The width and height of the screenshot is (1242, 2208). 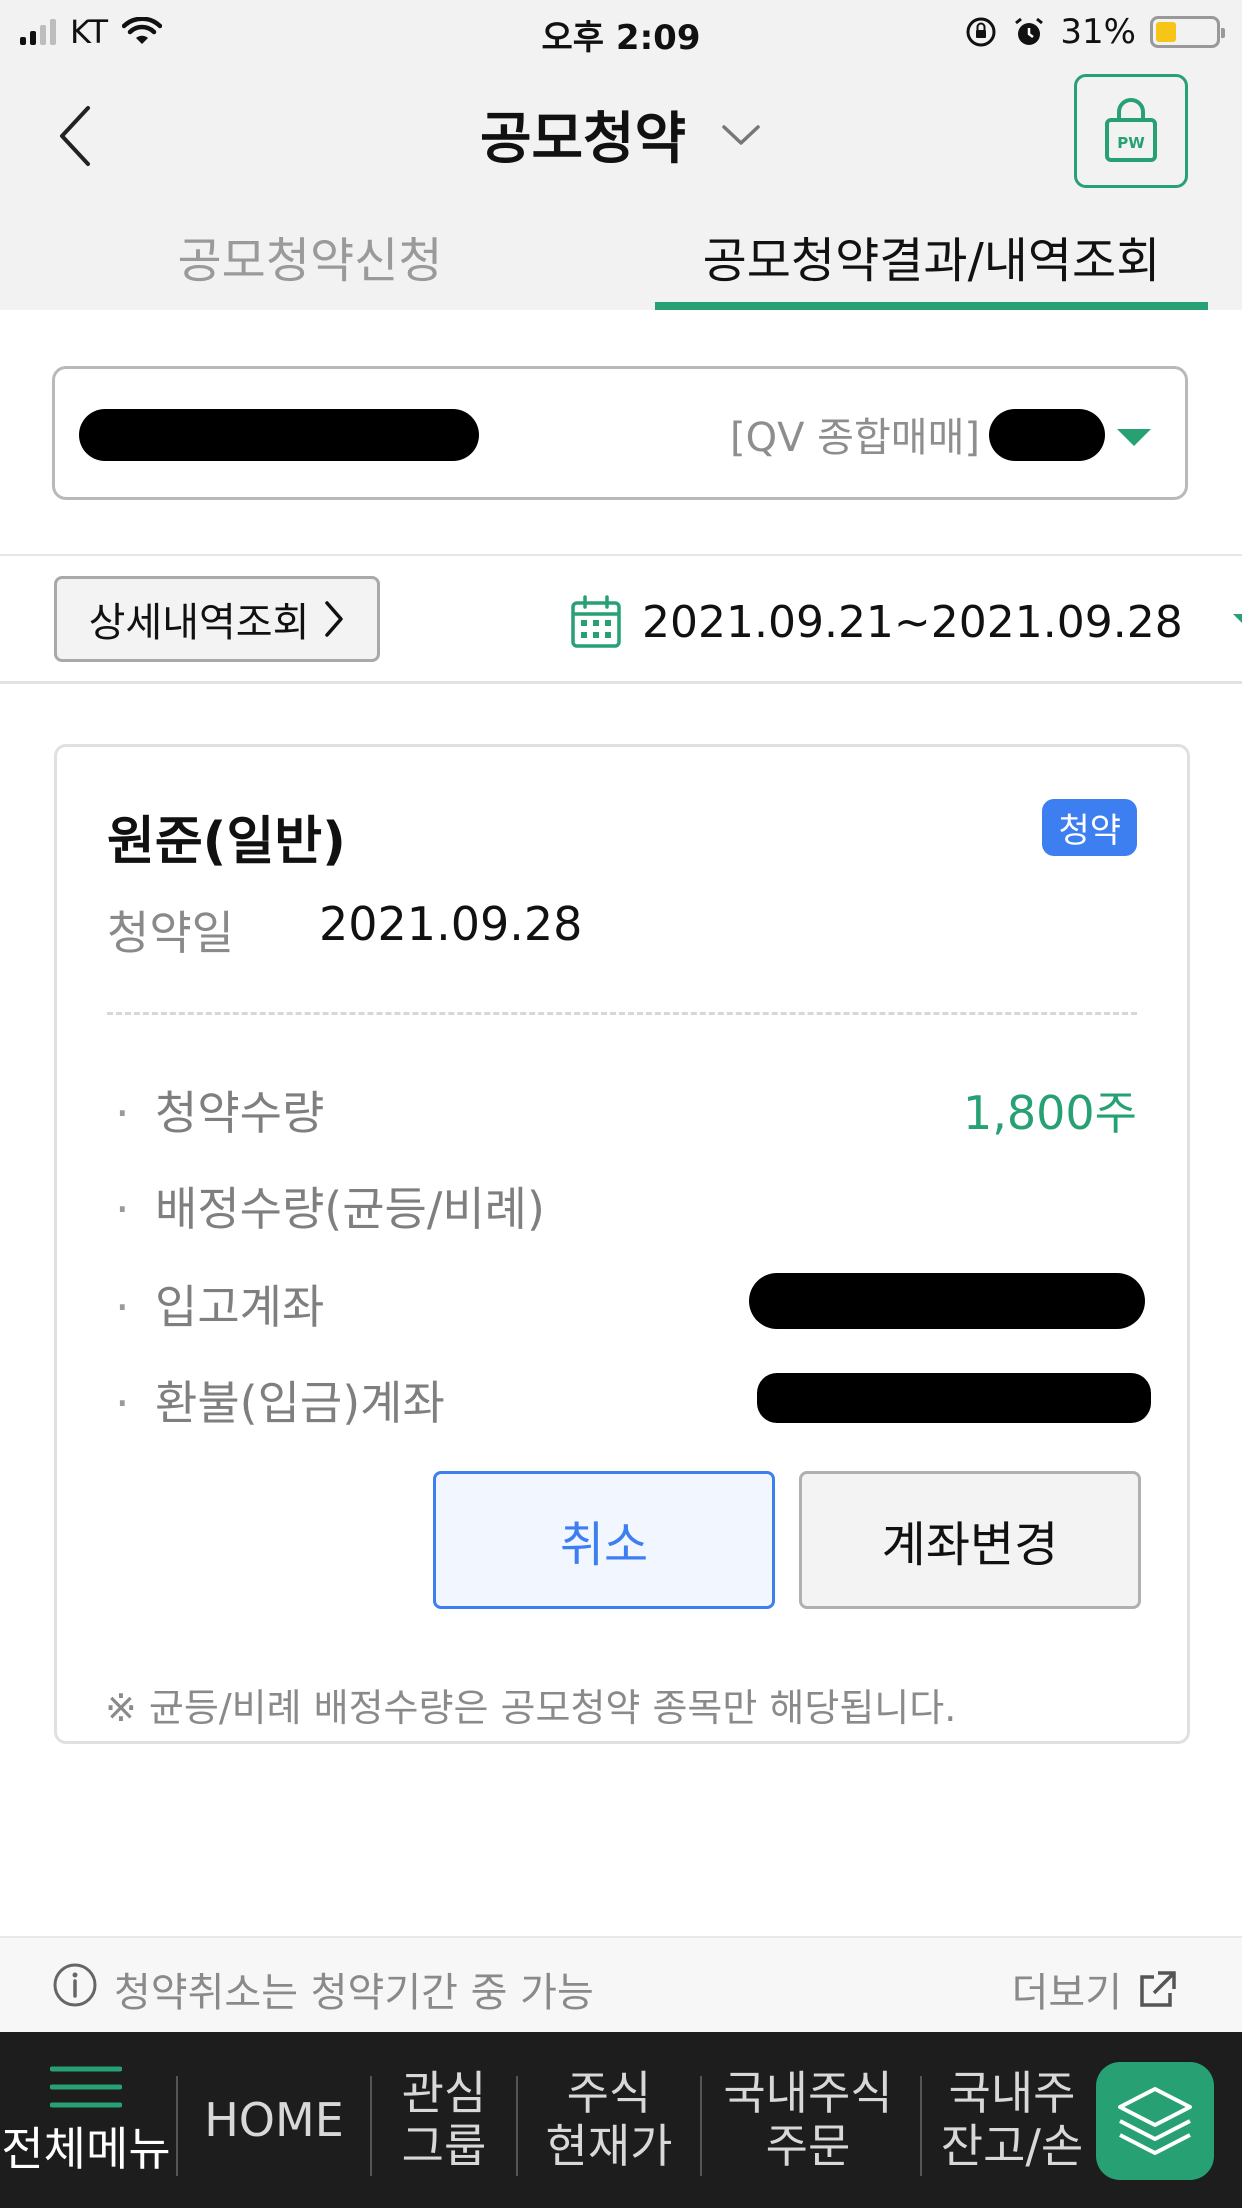 I want to click on nav-watch-group: 관심 그룹, so click(x=444, y=2120).